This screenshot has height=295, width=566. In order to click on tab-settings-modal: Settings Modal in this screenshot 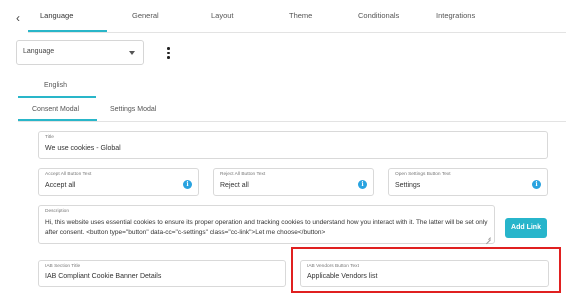, I will do `click(133, 109)`.